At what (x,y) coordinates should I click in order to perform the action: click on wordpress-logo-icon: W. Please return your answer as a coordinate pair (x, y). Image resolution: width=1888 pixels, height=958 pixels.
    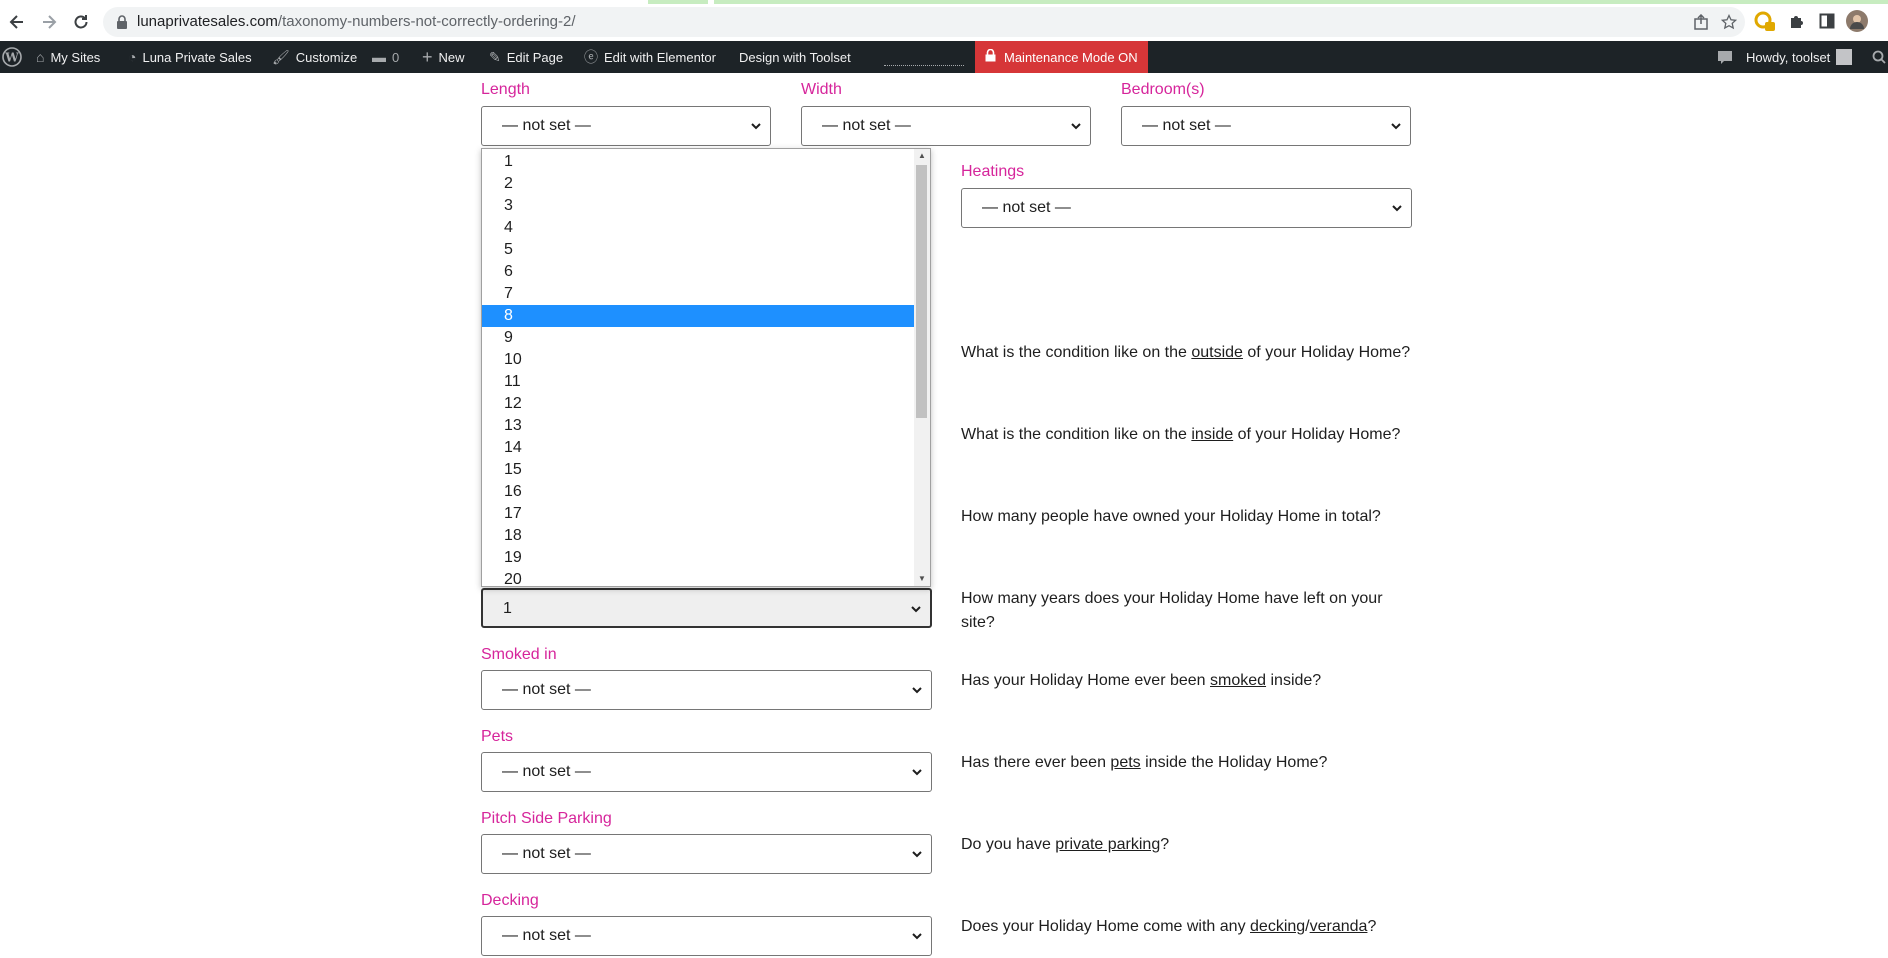
    Looking at the image, I should click on (12, 57).